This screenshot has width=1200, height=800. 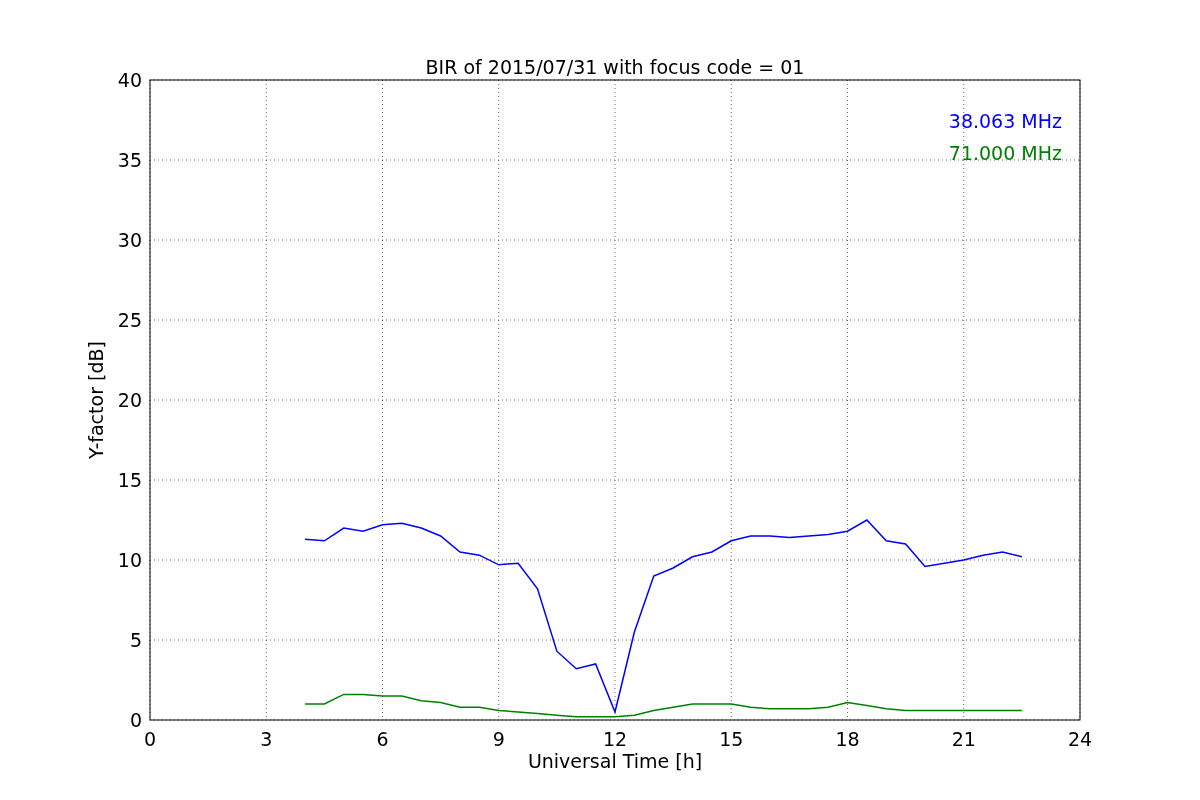 What do you see at coordinates (963, 739) in the screenshot?
I see `x-tick-label: 21` at bounding box center [963, 739].